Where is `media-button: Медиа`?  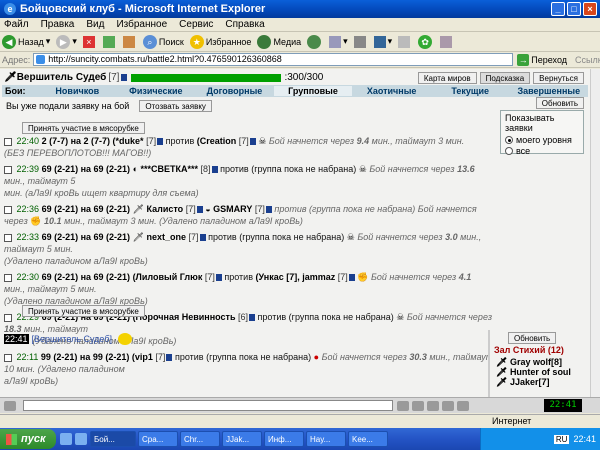 media-button: Медиа is located at coordinates (279, 41).